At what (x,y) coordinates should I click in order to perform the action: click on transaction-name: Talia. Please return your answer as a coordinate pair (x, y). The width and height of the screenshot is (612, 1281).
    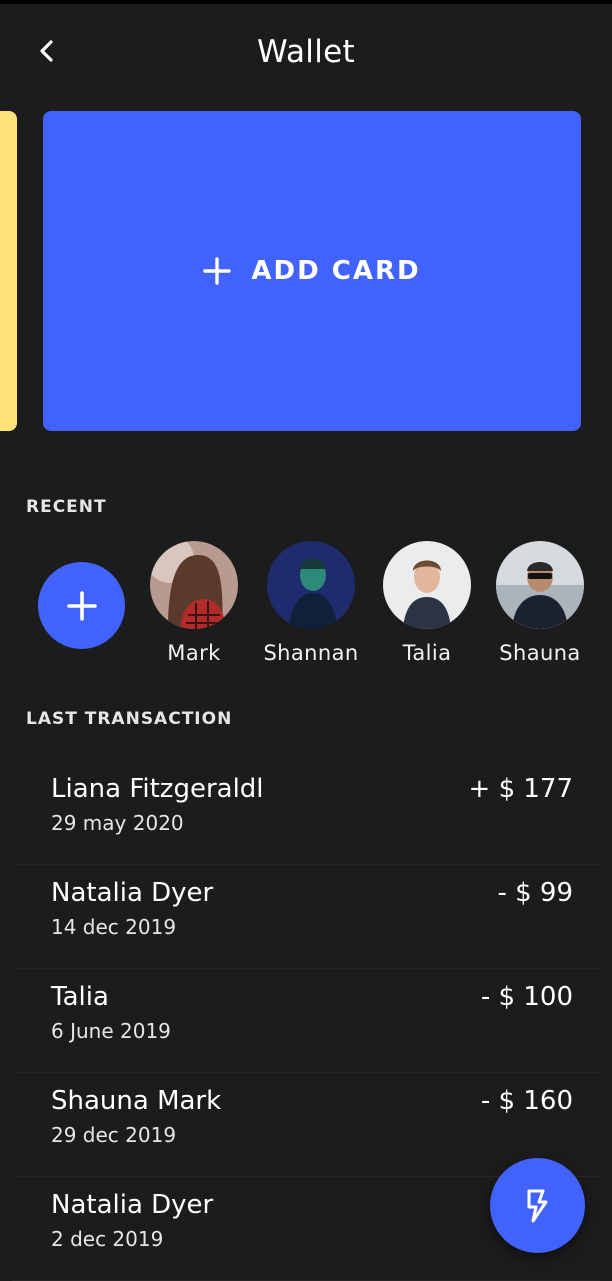
    Looking at the image, I should click on (80, 997).